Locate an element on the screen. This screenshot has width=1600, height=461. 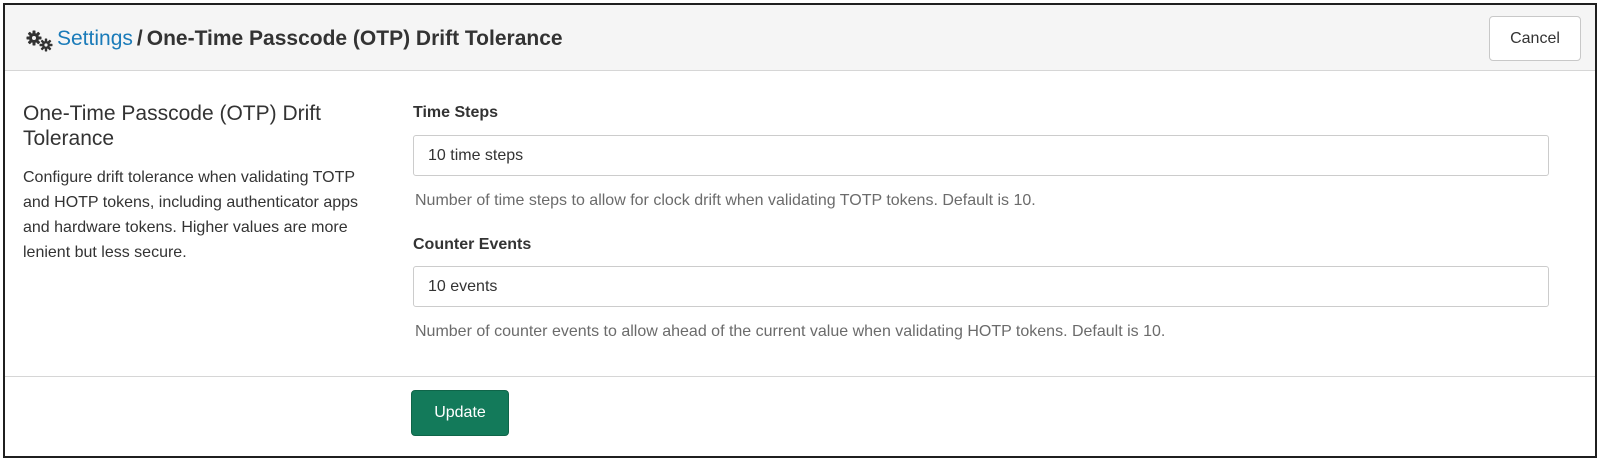
section-title: One-Time Passcode (OTP) Drift Tolerance is located at coordinates (172, 126).